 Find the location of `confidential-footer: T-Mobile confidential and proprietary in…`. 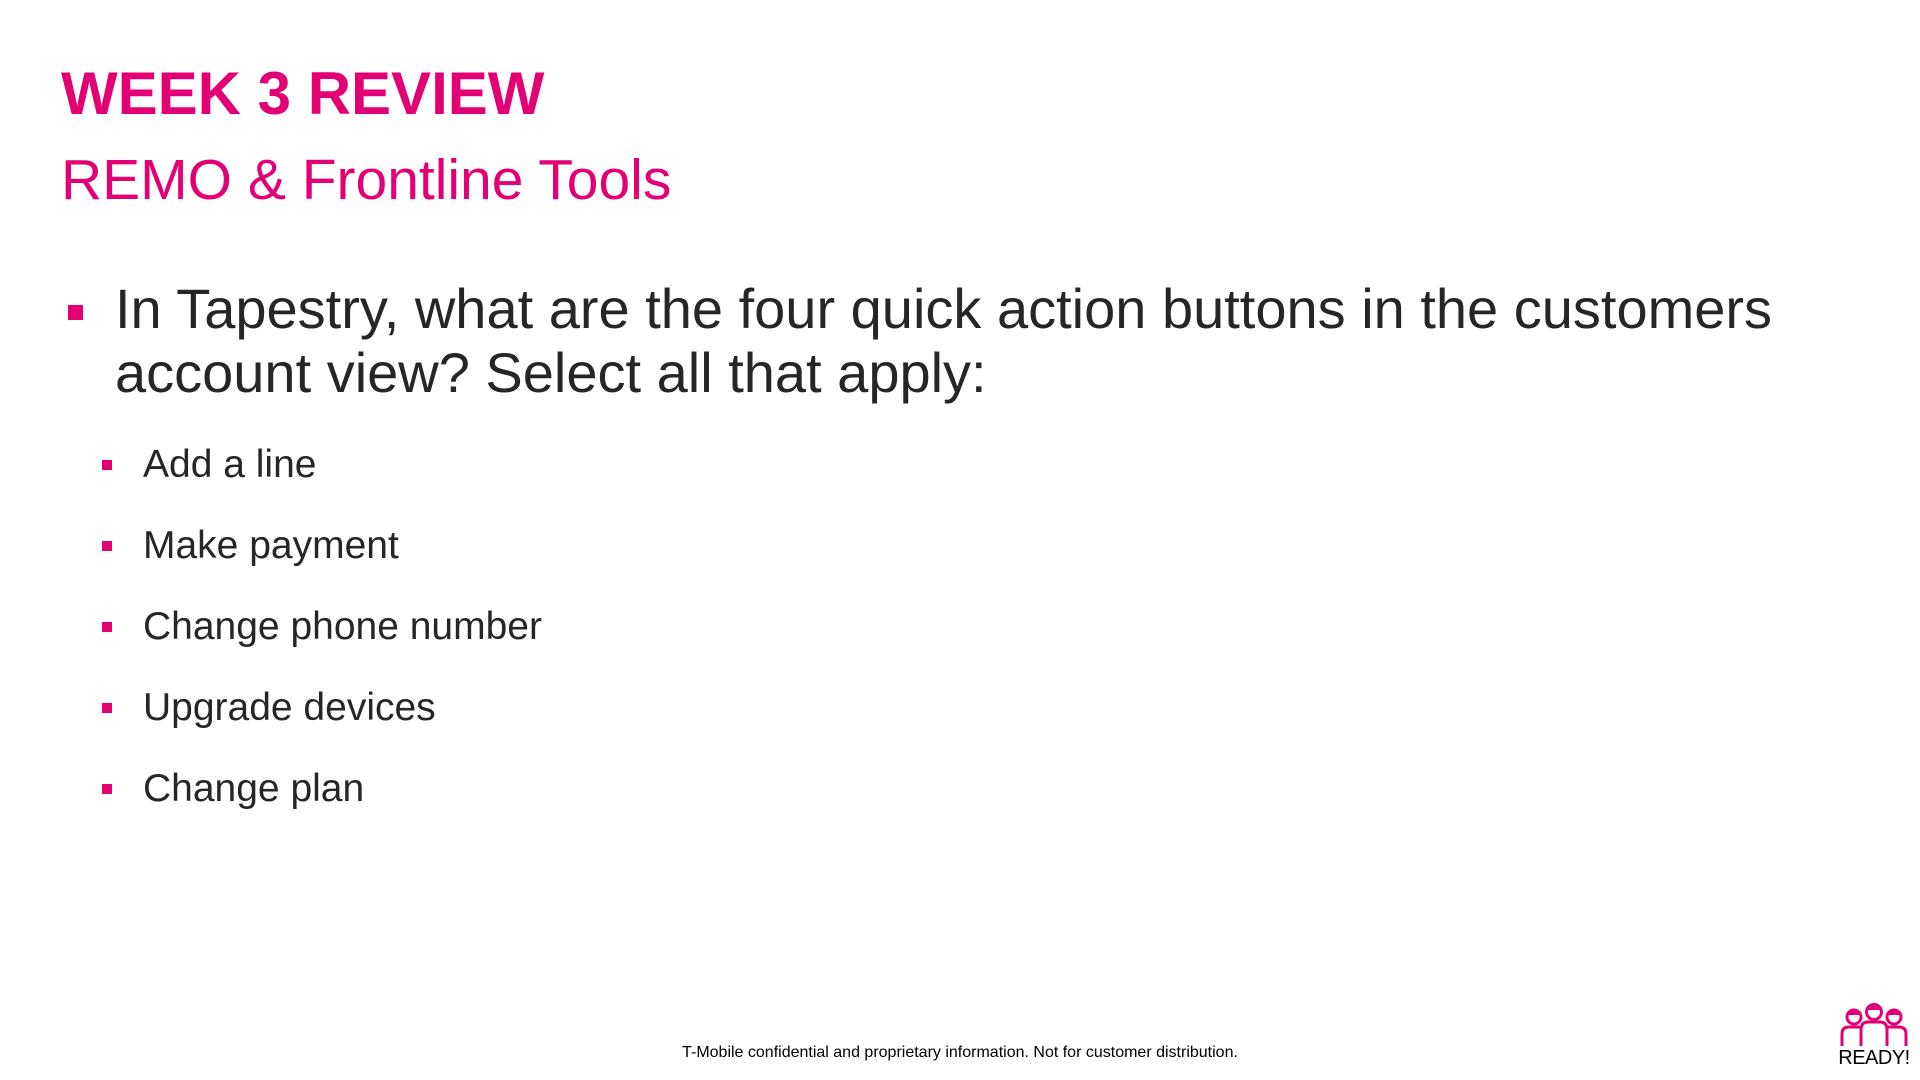

confidential-footer: T-Mobile confidential and proprietary in… is located at coordinates (960, 1052).